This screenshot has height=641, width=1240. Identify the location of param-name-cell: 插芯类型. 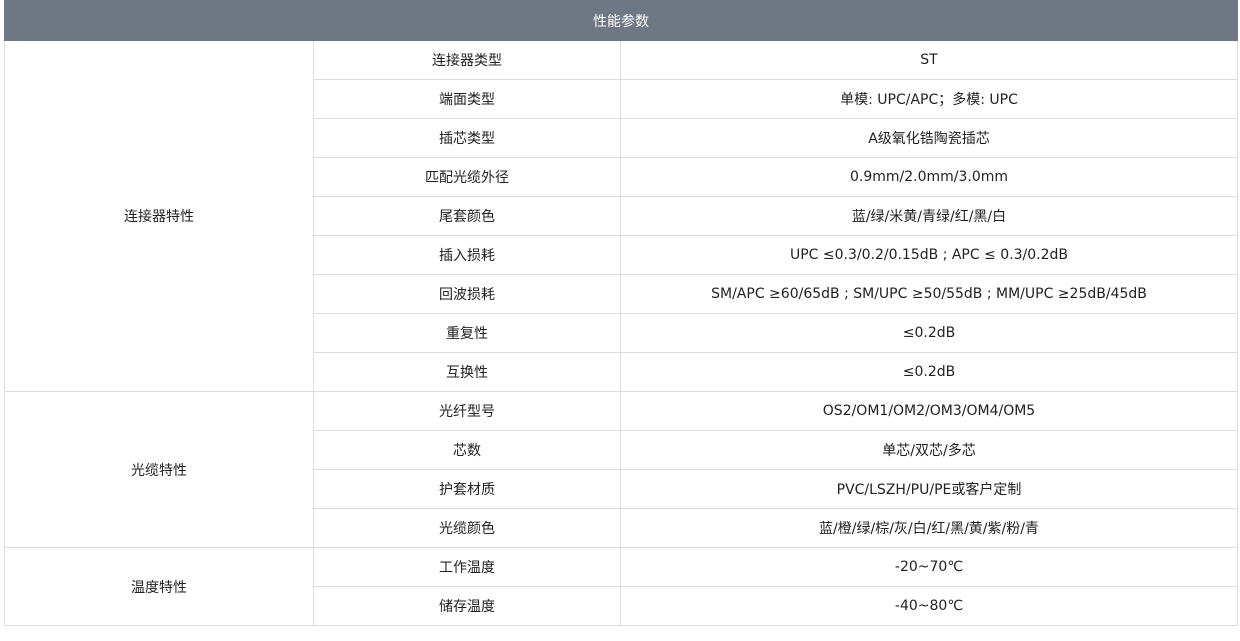
(467, 138).